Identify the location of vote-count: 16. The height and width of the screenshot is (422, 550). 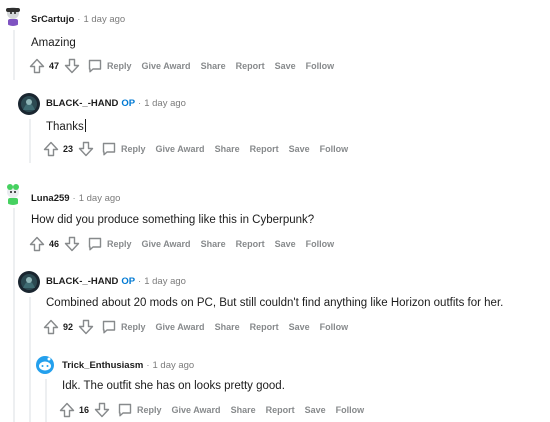
(84, 410).